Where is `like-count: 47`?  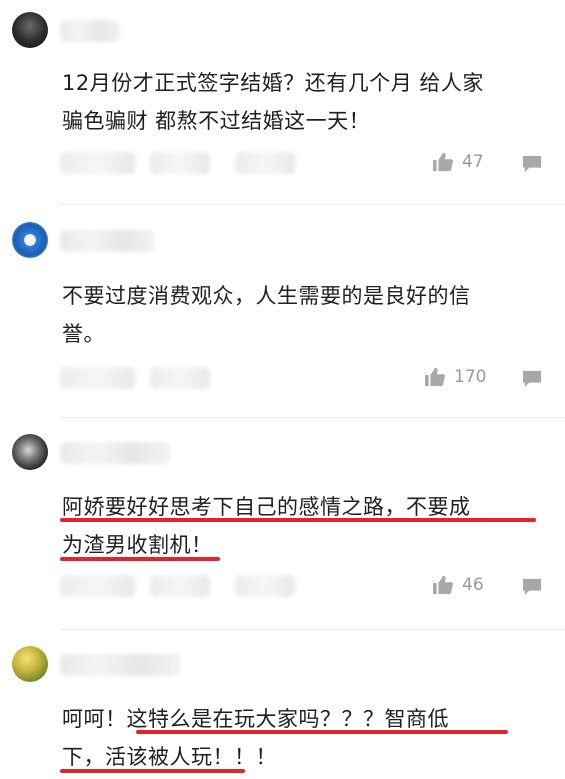
like-count: 47 is located at coordinates (473, 162).